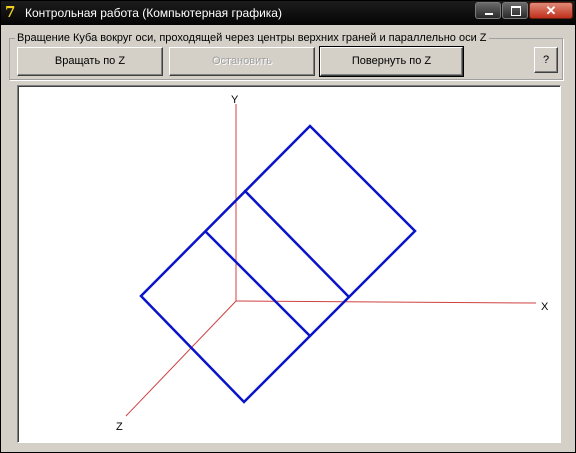 The height and width of the screenshot is (453, 576). What do you see at coordinates (391, 61) in the screenshot?
I see `turn-z-button: Повернуть по Z` at bounding box center [391, 61].